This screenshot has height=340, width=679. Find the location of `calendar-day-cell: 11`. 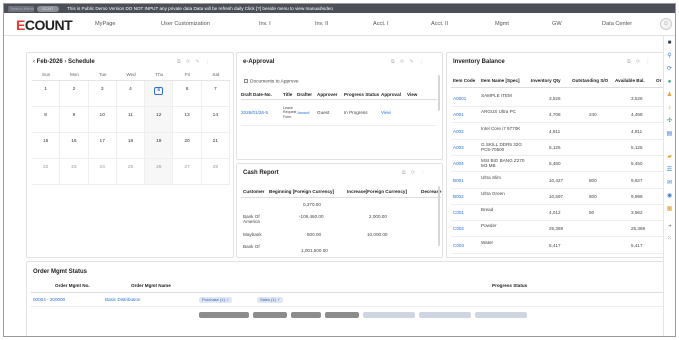

calendar-day-cell: 11 is located at coordinates (131, 120).